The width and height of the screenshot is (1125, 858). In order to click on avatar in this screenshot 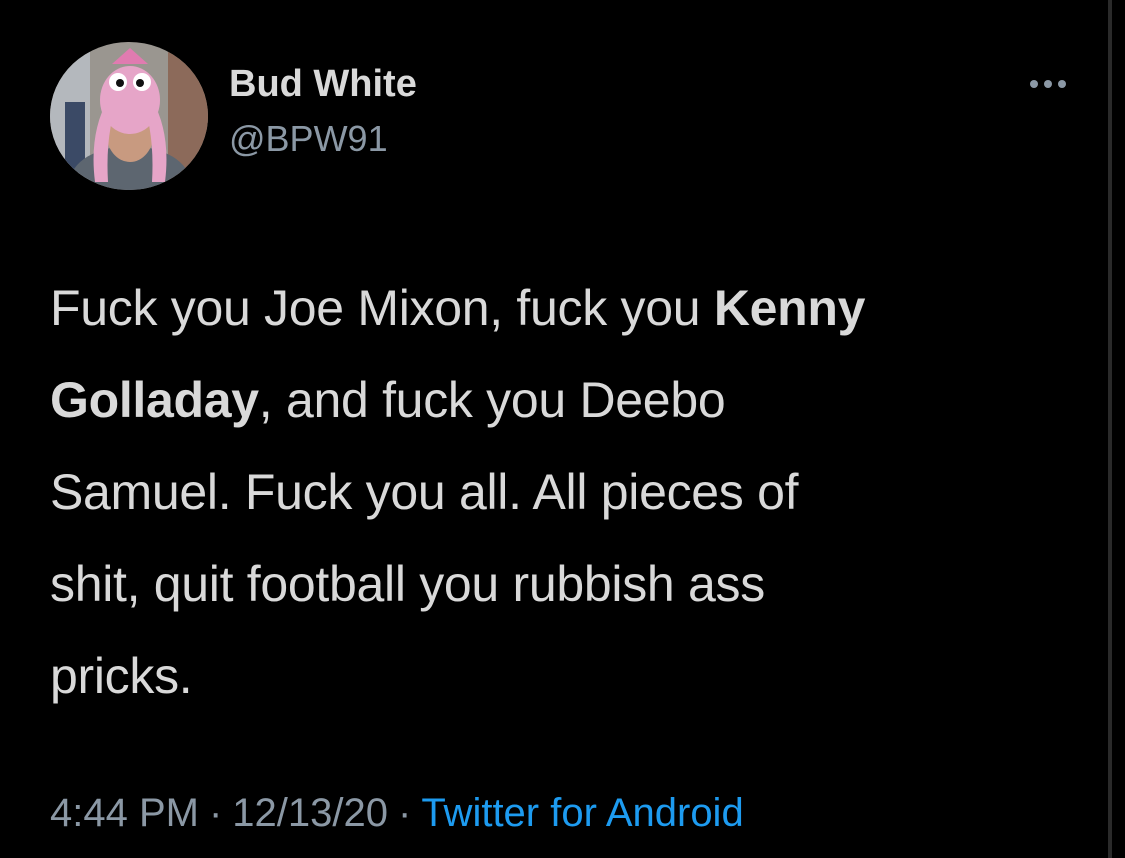, I will do `click(129, 116)`.